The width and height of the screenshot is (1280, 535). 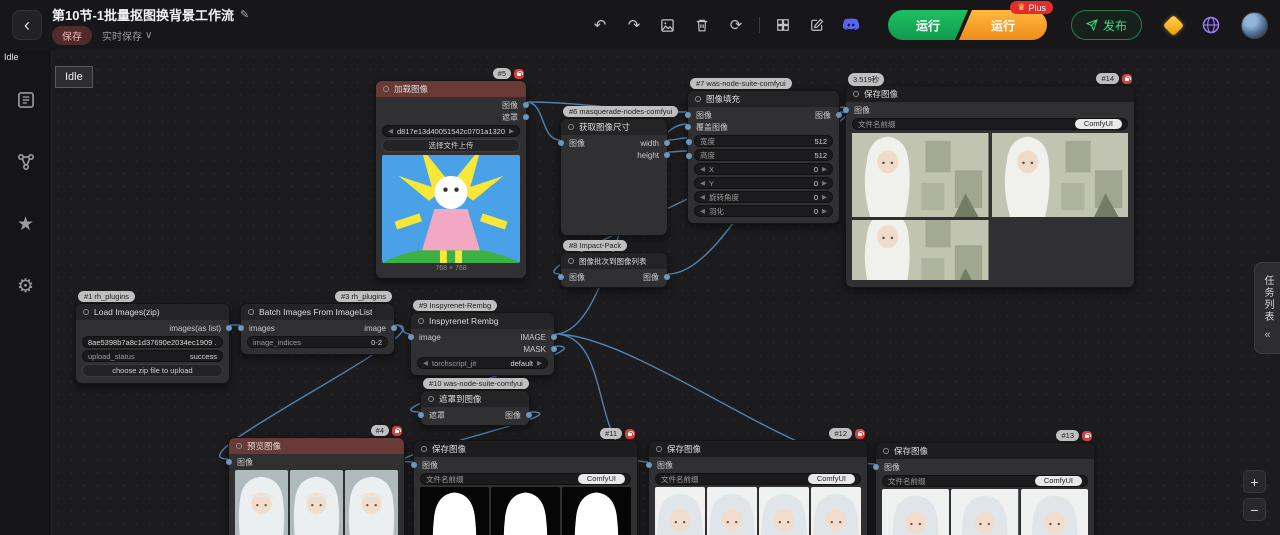 I want to click on image-preview, so click(x=451, y=209).